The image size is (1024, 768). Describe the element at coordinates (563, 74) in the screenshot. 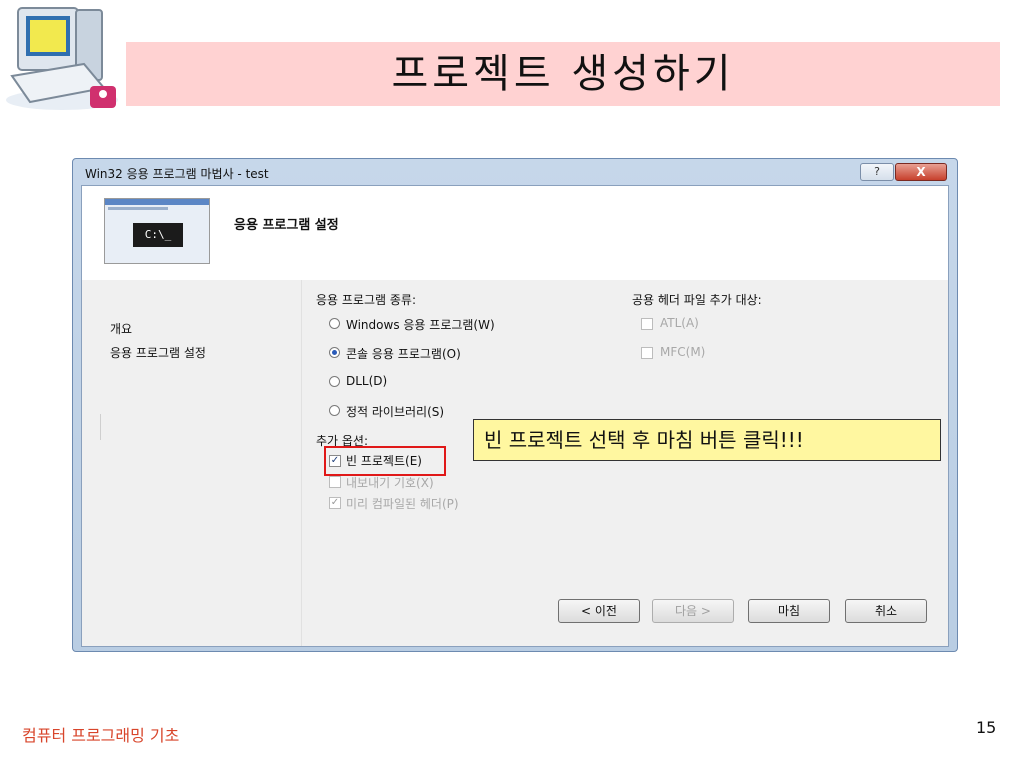

I see `slide-title: 프로젝트 생성하기` at that location.